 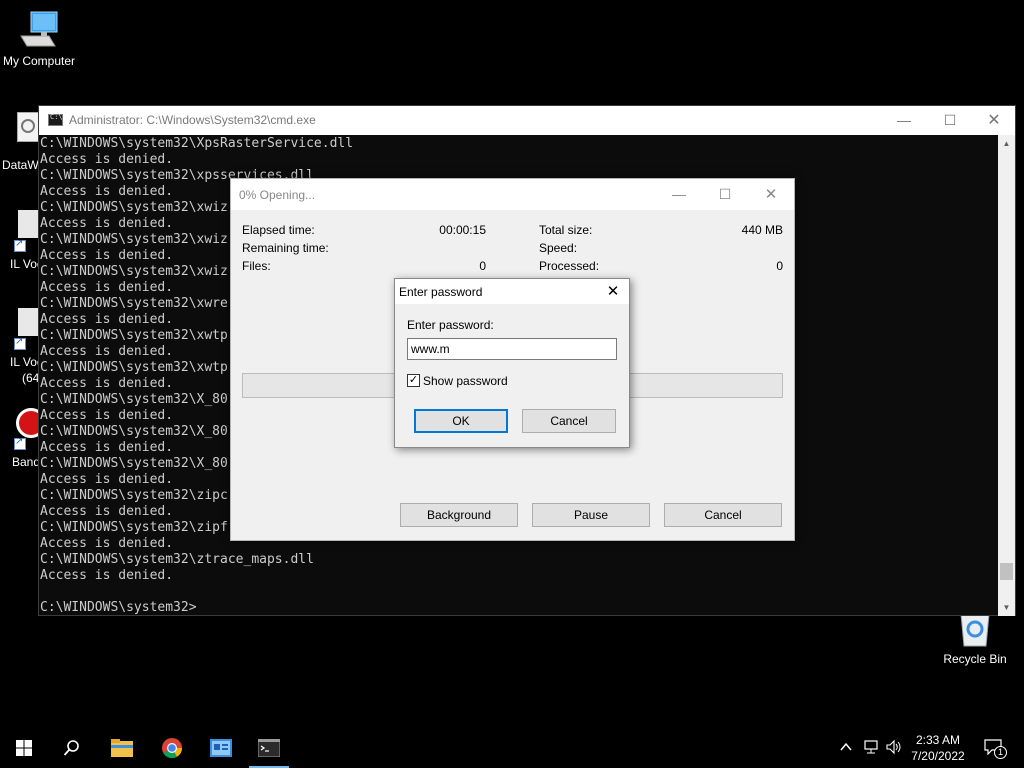 I want to click on control-panel-icon, so click(x=221, y=748).